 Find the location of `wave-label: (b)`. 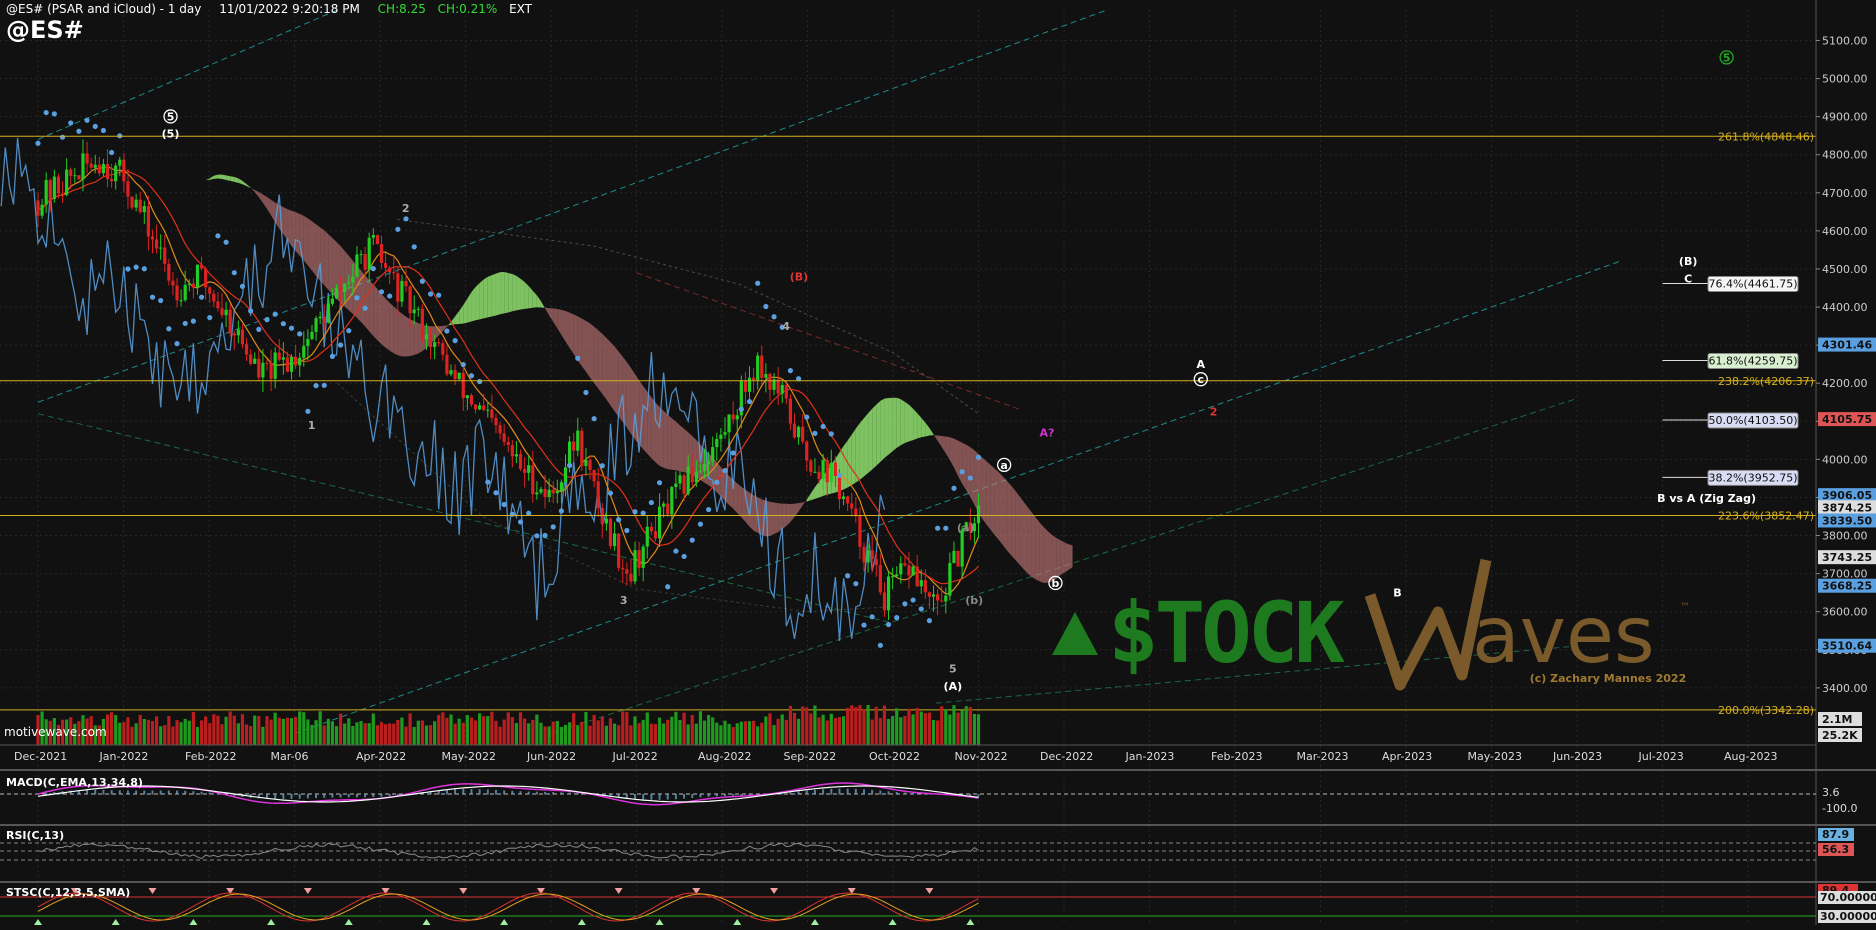

wave-label: (b) is located at coordinates (974, 600).